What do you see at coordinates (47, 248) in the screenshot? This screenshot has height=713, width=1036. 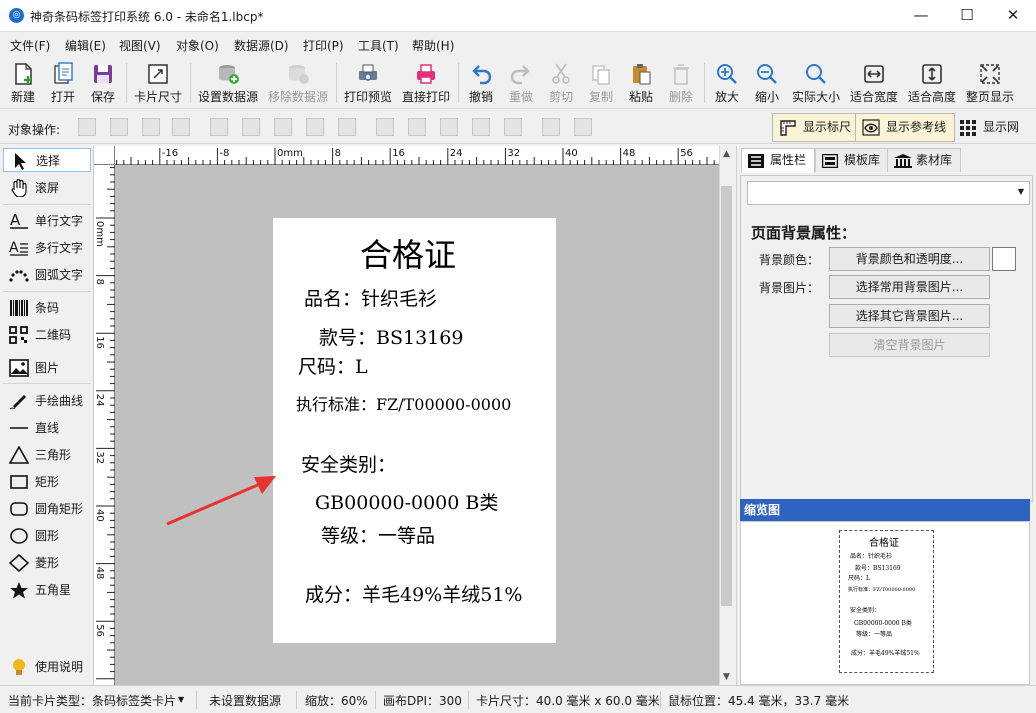 I see `tool-multi-line-text: A 多行文字` at bounding box center [47, 248].